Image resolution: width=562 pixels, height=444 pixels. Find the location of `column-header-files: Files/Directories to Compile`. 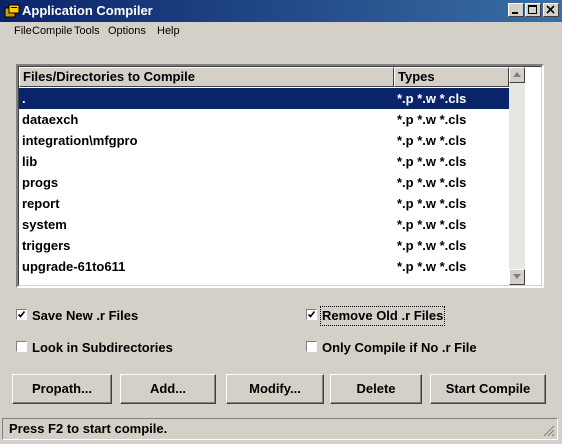

column-header-files: Files/Directories to Compile is located at coordinates (206, 77).